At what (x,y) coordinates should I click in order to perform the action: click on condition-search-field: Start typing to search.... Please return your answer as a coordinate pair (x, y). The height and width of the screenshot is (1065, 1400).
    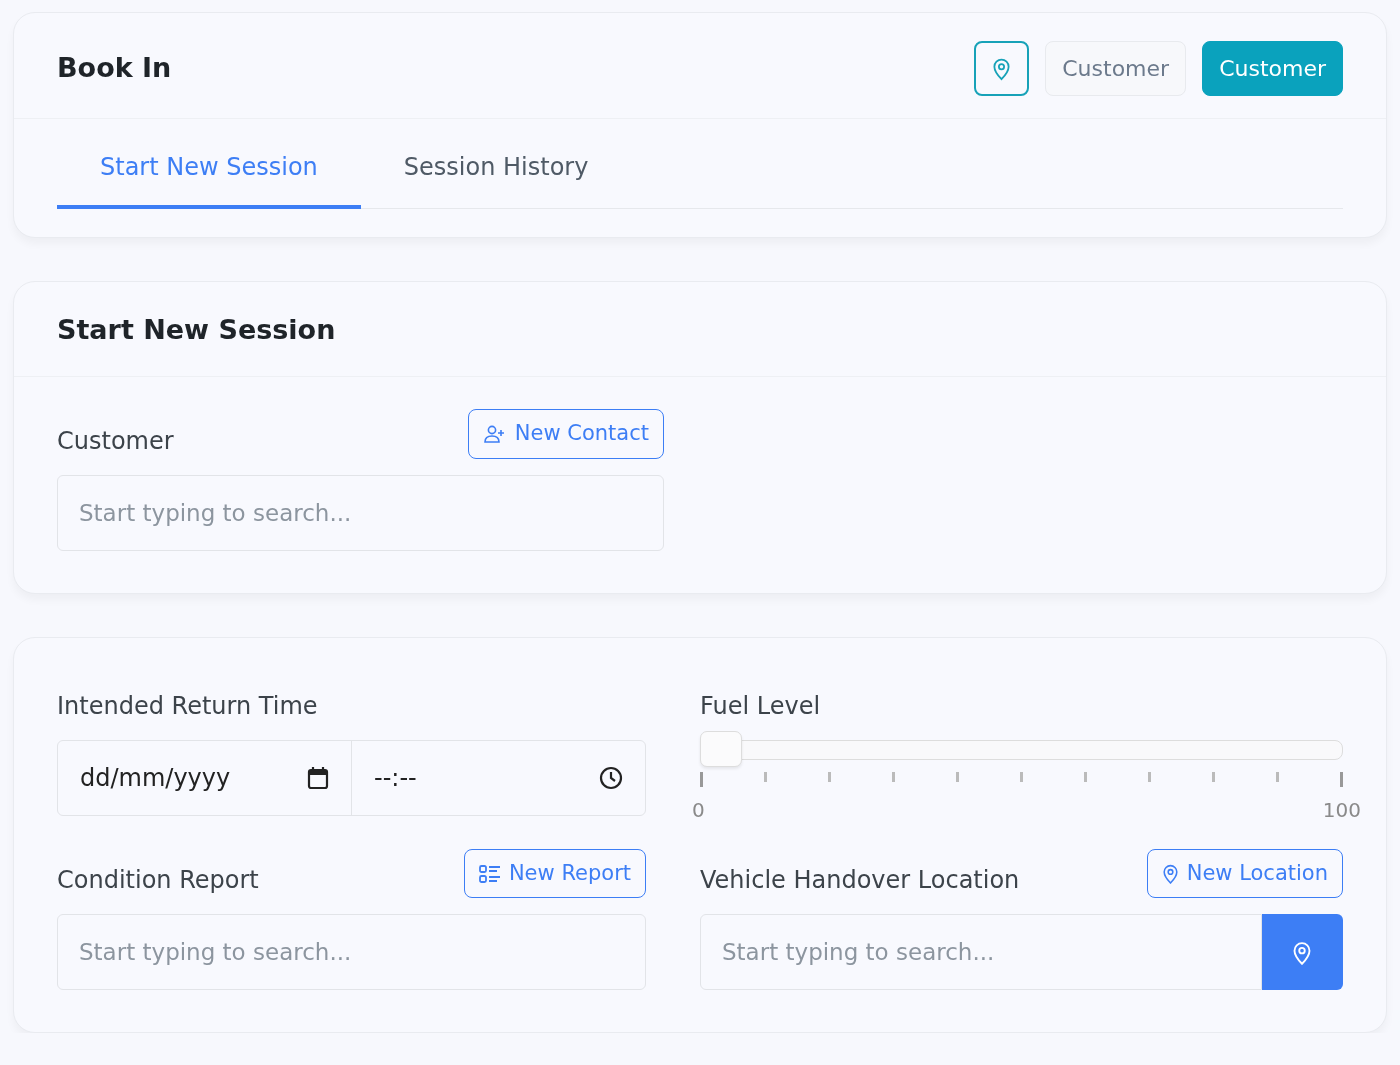
    Looking at the image, I should click on (351, 952).